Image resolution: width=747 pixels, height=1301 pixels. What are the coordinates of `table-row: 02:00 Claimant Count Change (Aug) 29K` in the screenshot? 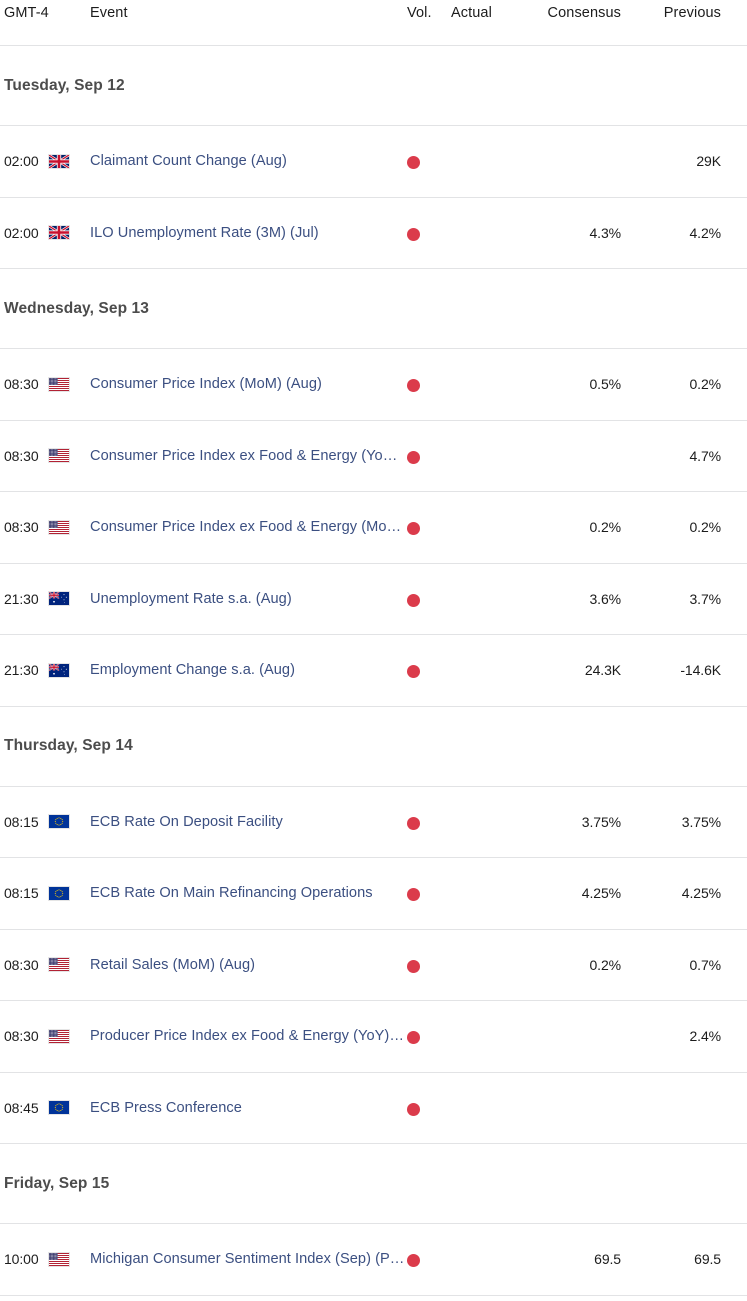 It's located at (373, 162).